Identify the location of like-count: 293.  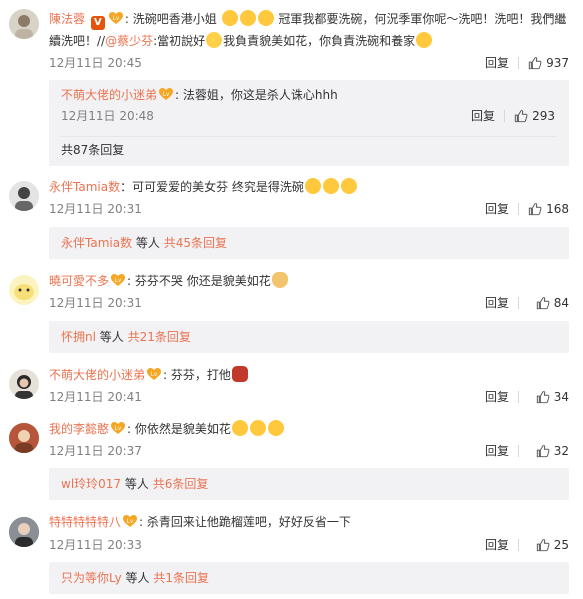
(543, 116).